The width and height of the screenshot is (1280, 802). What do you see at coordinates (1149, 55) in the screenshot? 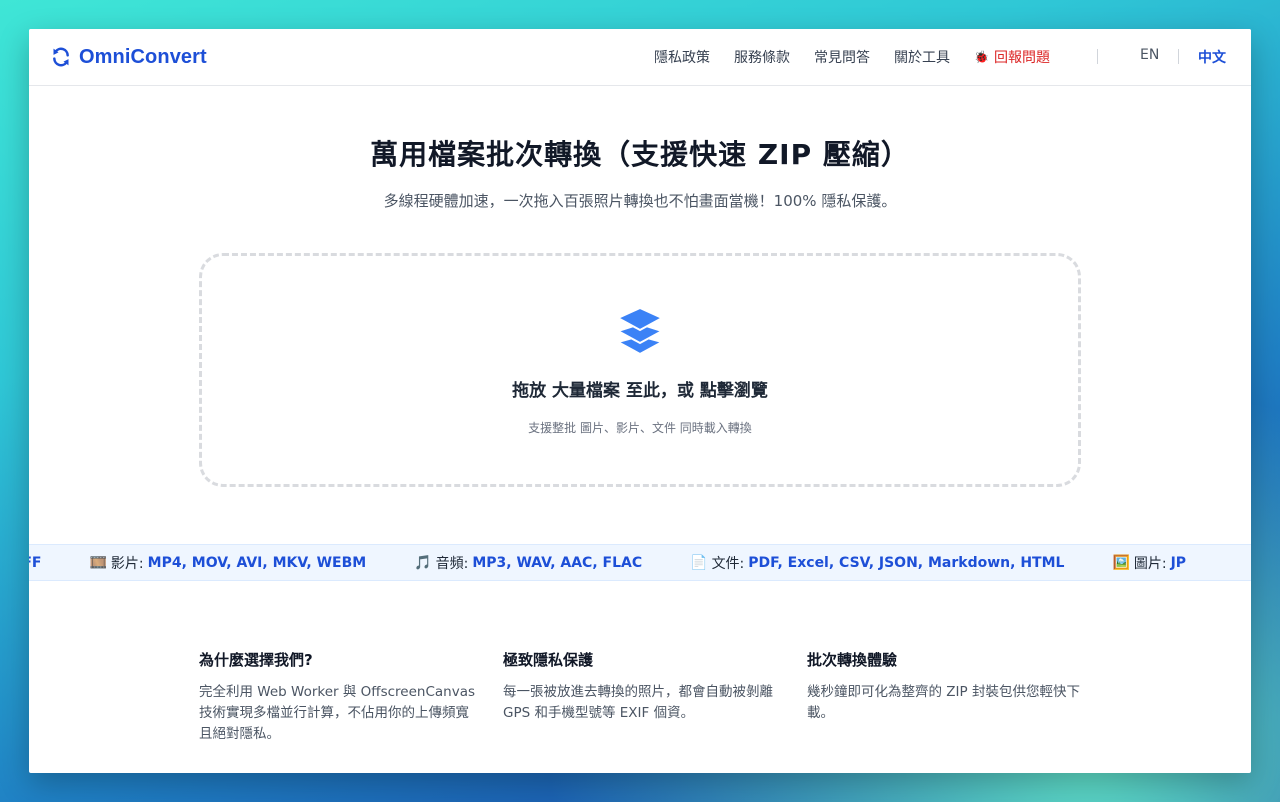
I see `lang-en-button: EN` at bounding box center [1149, 55].